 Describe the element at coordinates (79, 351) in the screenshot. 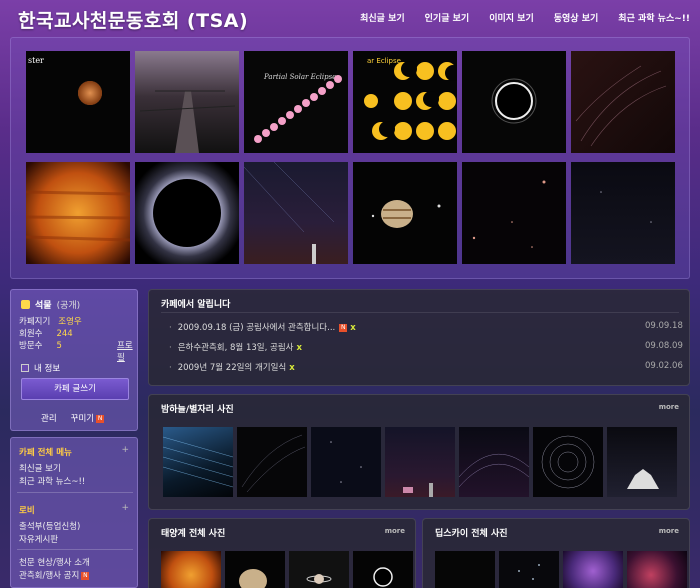

I see `visits-row: 방문수 5 프로필` at that location.